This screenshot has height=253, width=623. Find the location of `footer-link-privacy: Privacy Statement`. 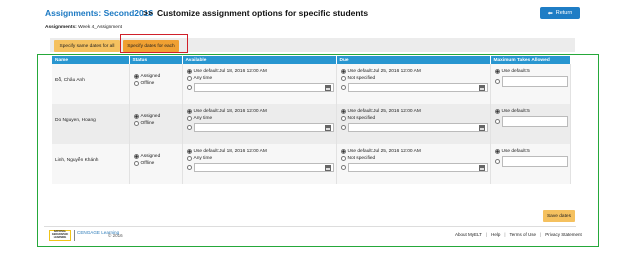

footer-link-privacy: Privacy Statement is located at coordinates (563, 234).